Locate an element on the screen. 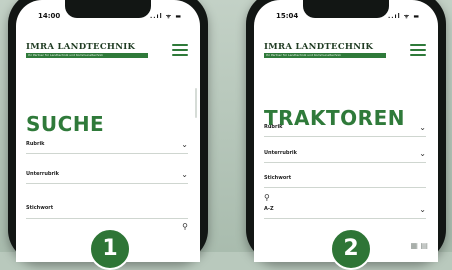 Image resolution: width=452 pixels, height=270 pixels. step-badge: 1 is located at coordinates (110, 249).